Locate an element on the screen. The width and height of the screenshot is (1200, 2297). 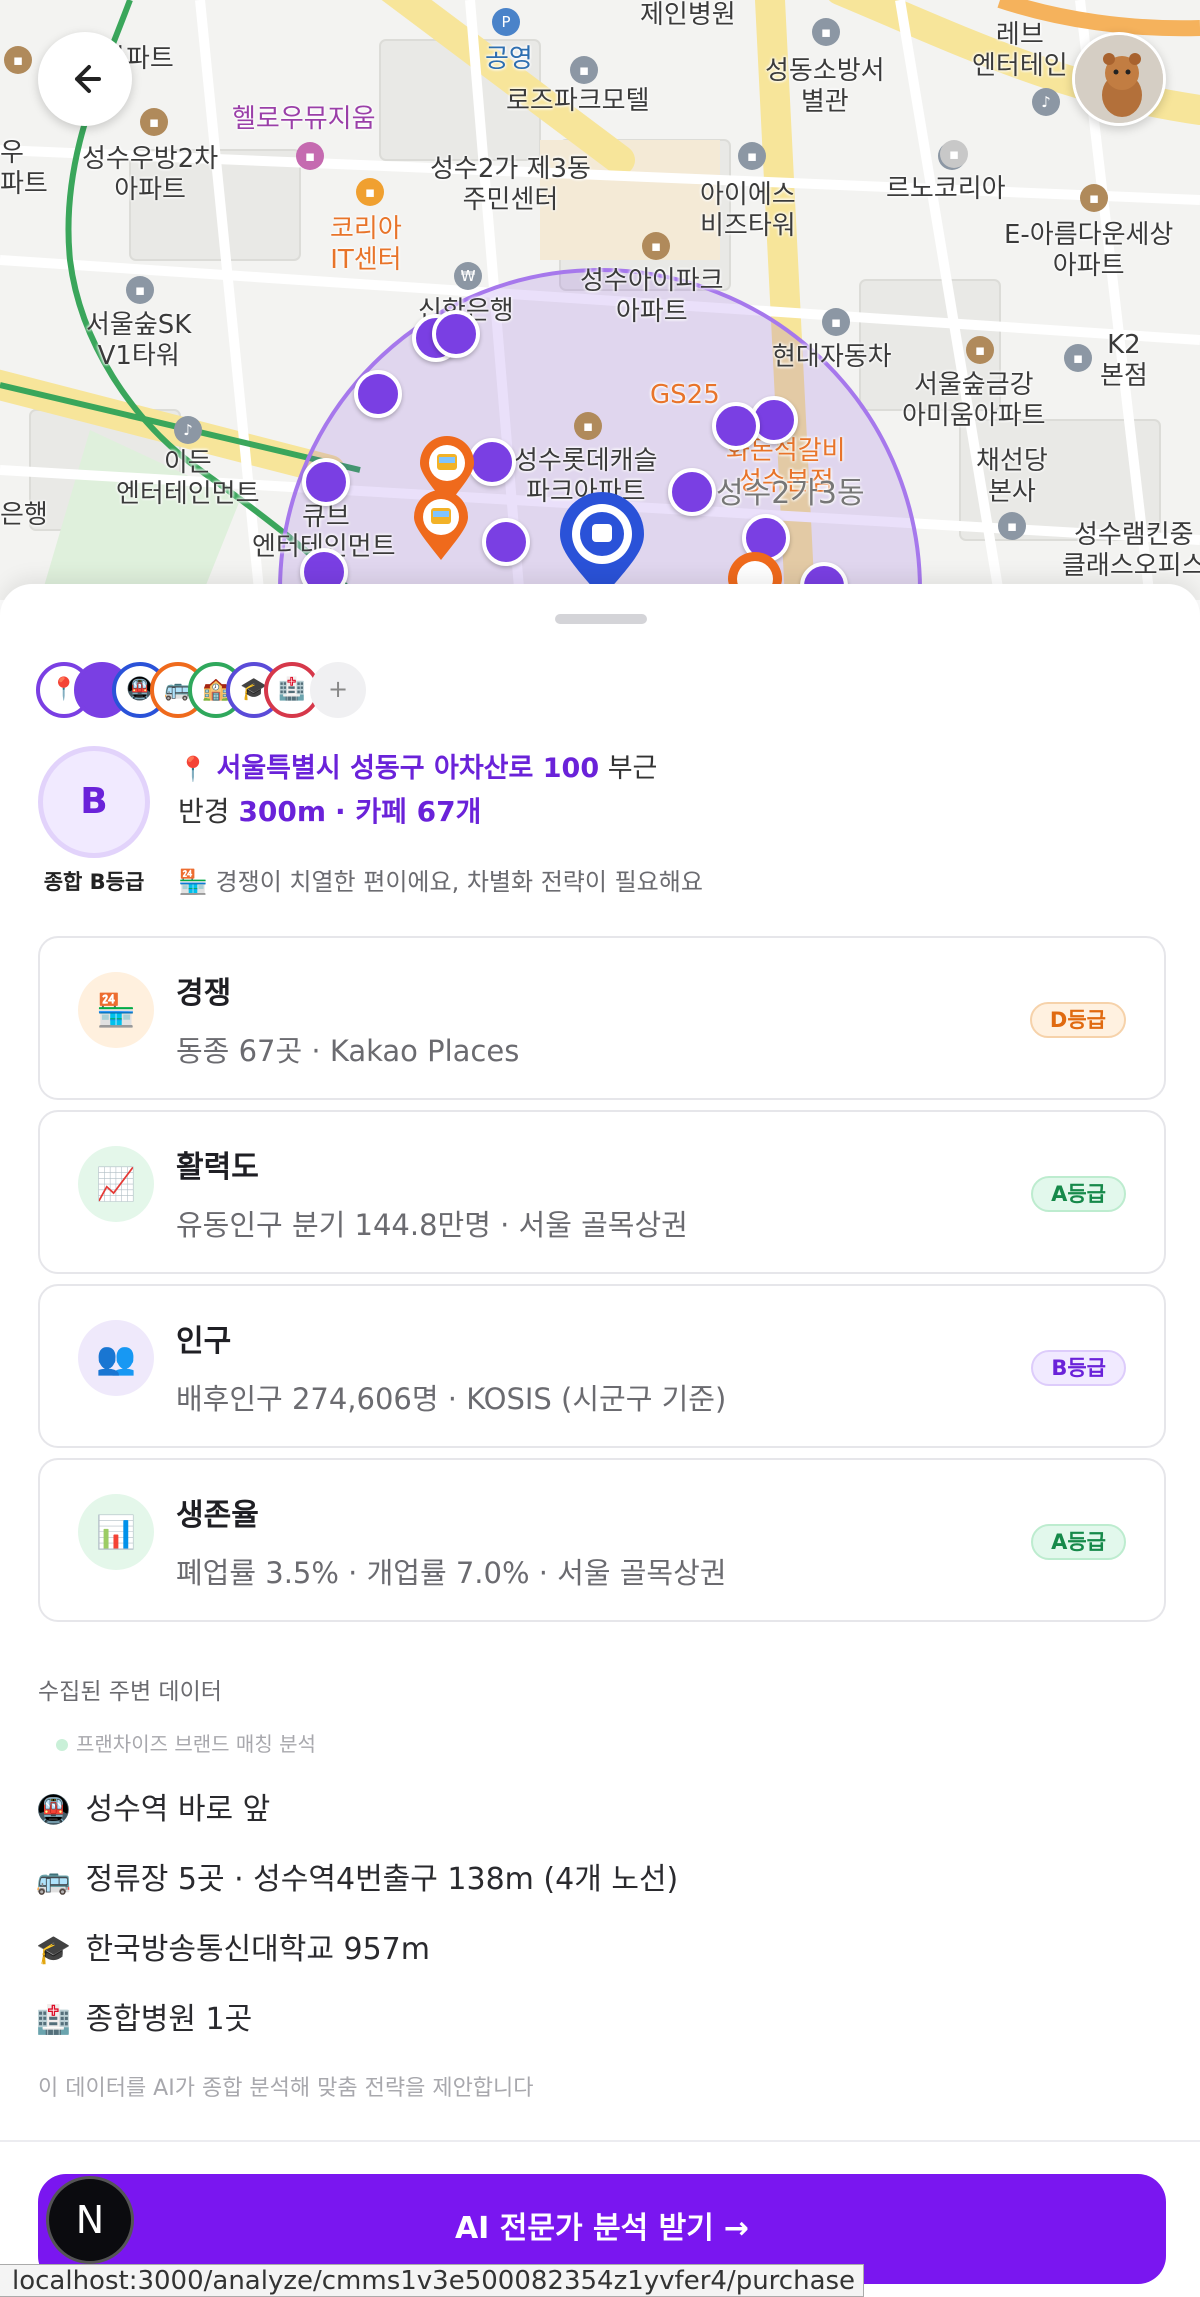
card-title: 경쟁 is located at coordinates (204, 993).